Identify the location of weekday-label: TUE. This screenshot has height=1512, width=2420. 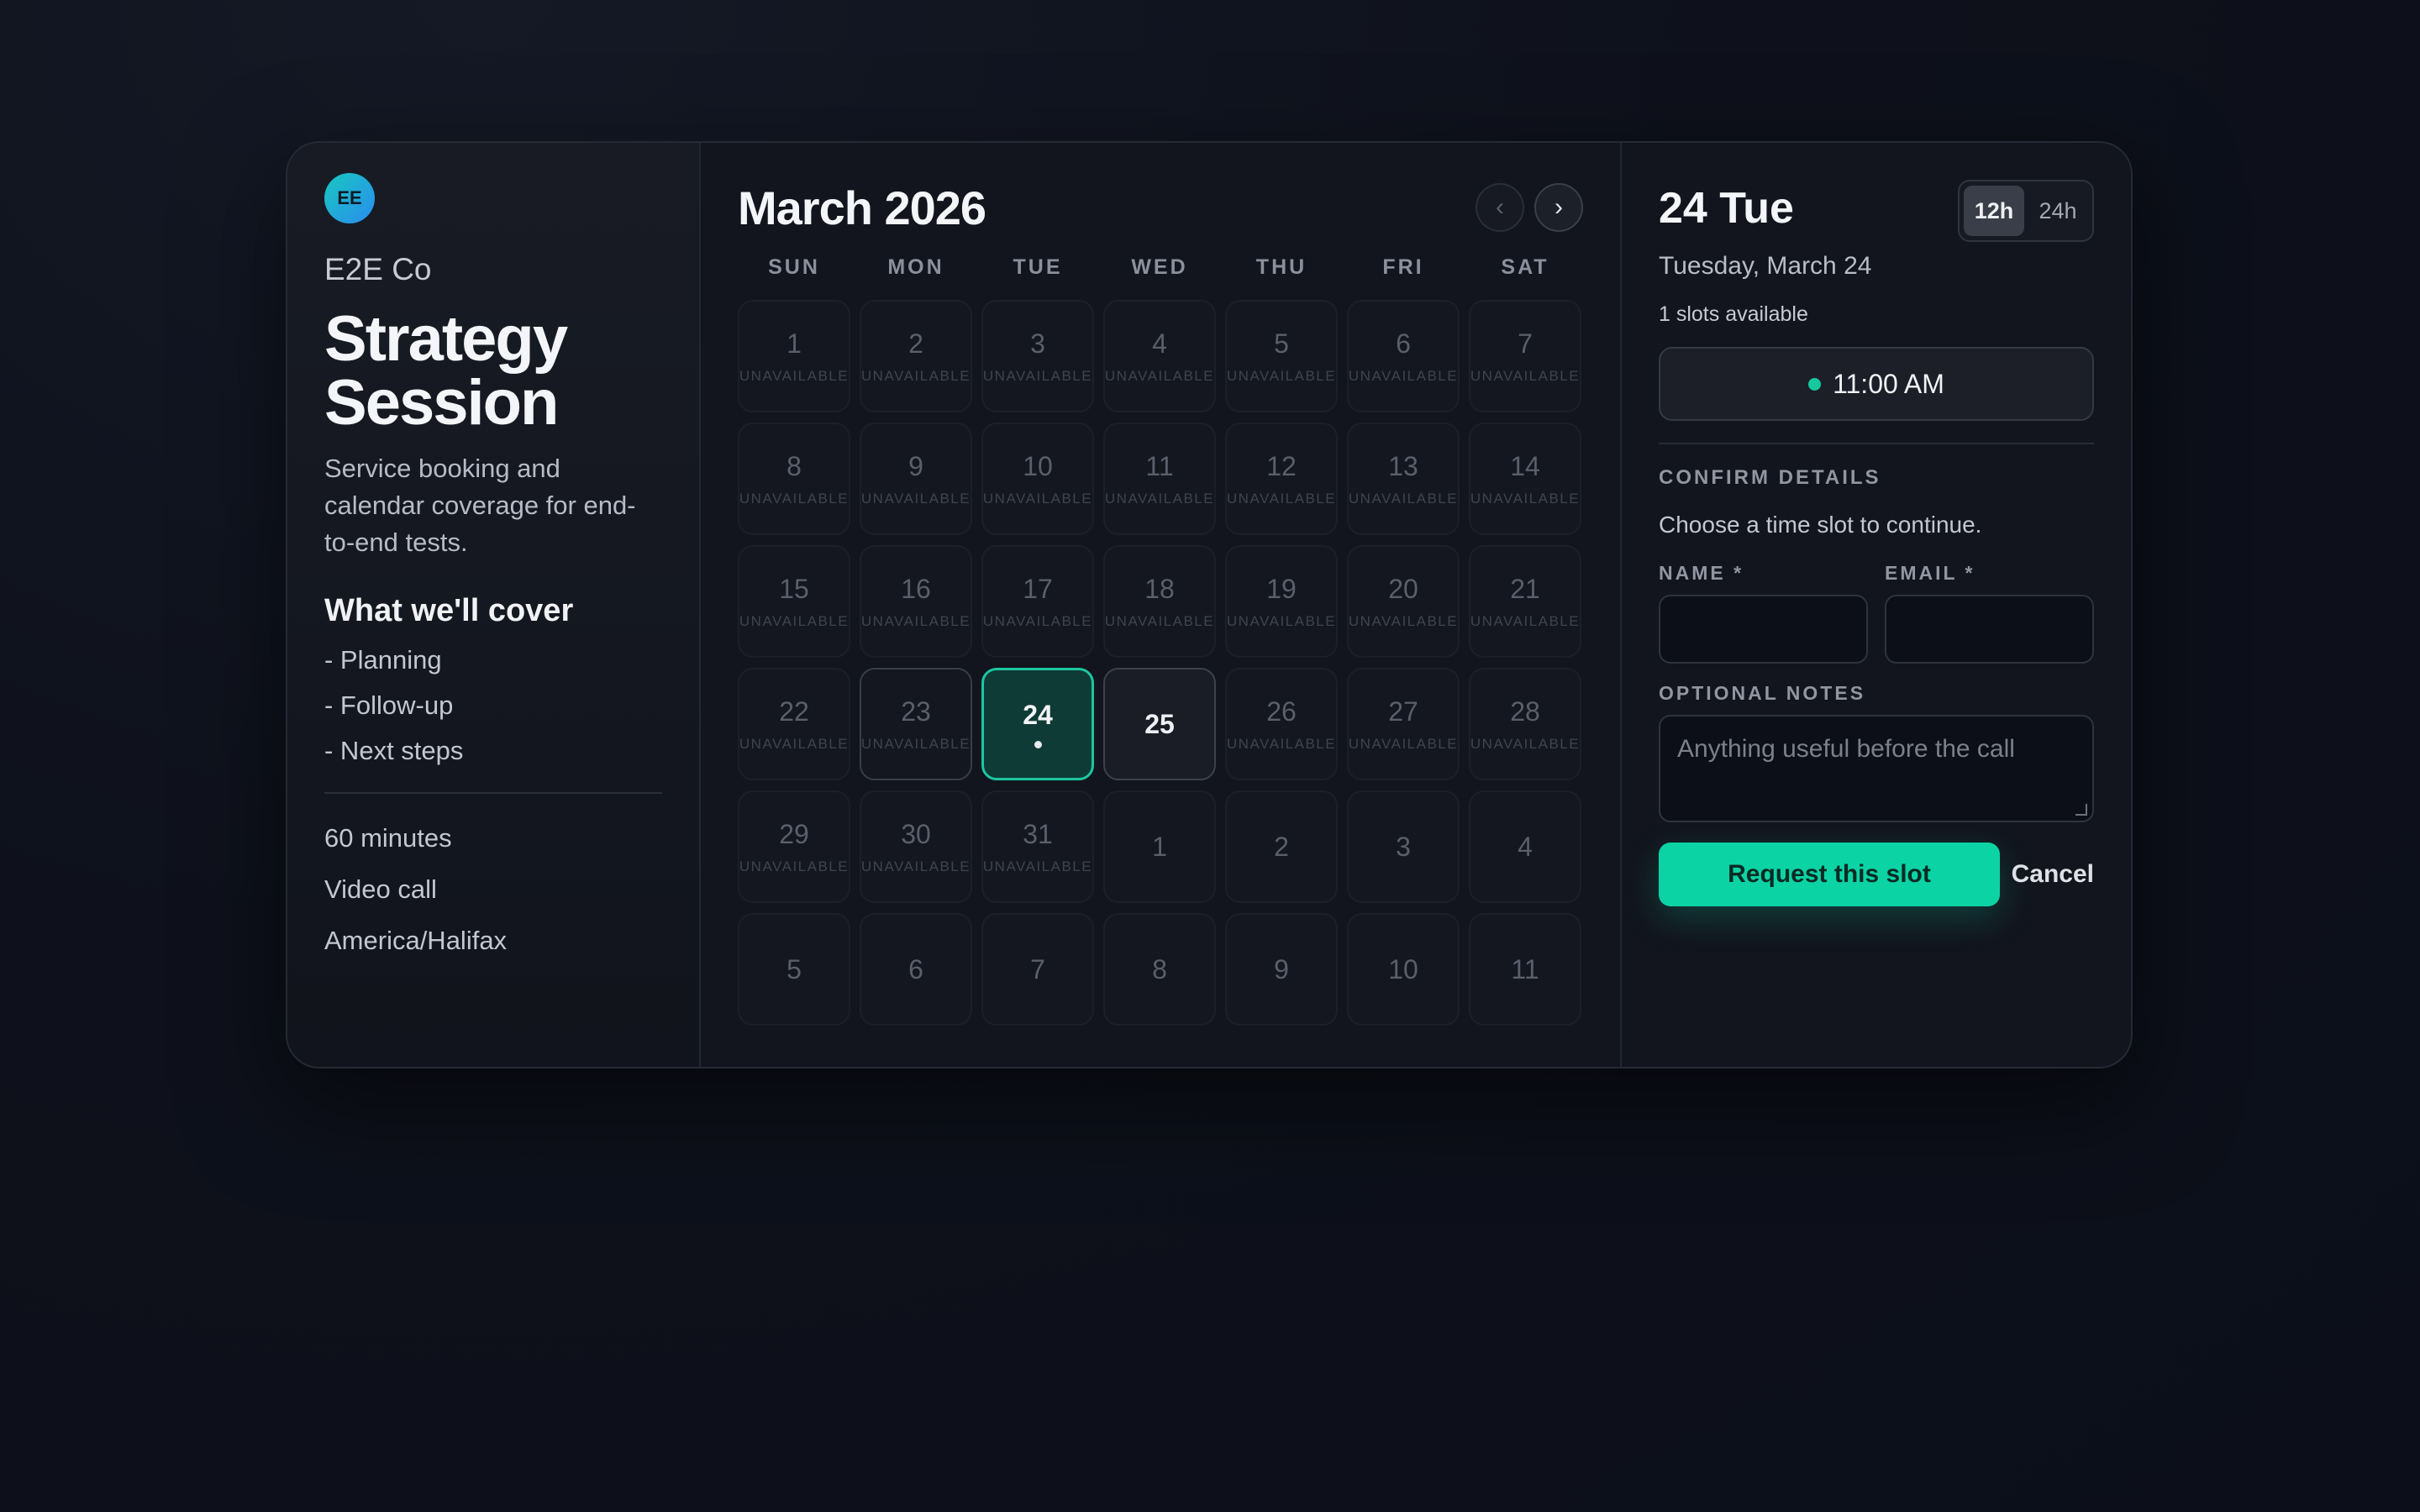
(1038, 267).